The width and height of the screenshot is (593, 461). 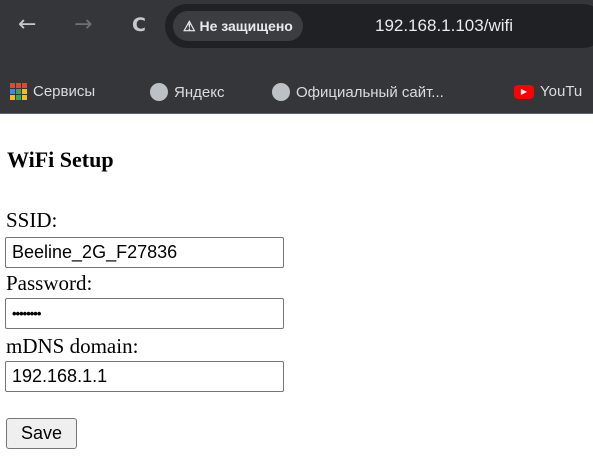 What do you see at coordinates (139, 25) in the screenshot?
I see `reload-button: C` at bounding box center [139, 25].